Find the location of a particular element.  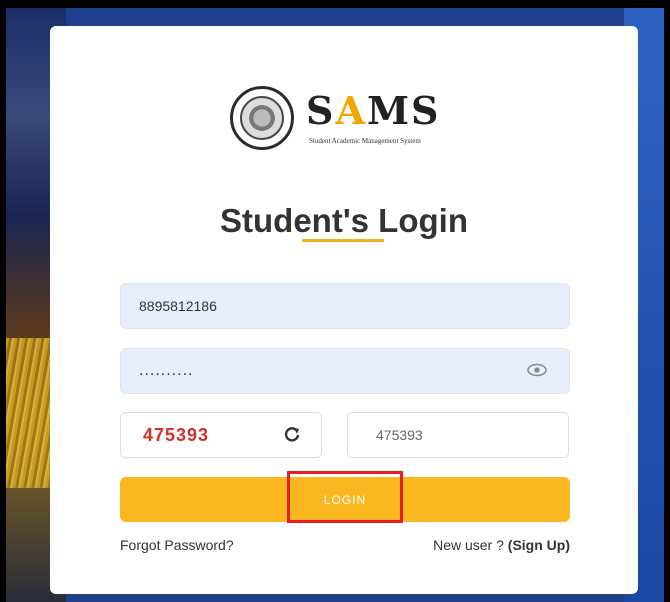

captcha-input: 475393 is located at coordinates (458, 435).